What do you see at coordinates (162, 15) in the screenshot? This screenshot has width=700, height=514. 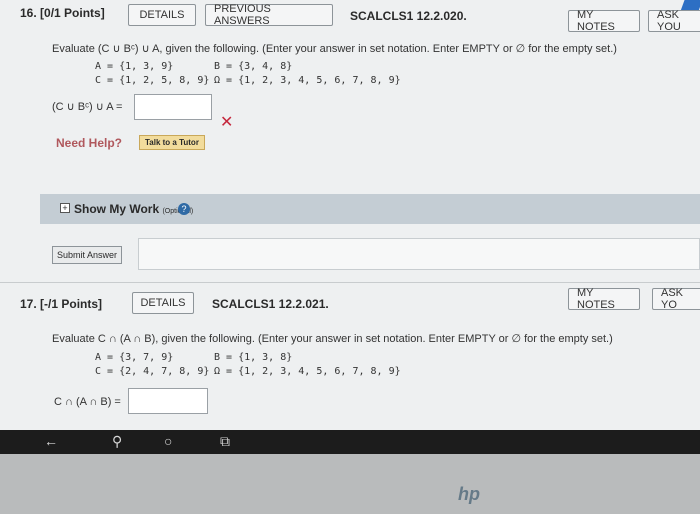 I see `q16-details-button: DETAILS` at bounding box center [162, 15].